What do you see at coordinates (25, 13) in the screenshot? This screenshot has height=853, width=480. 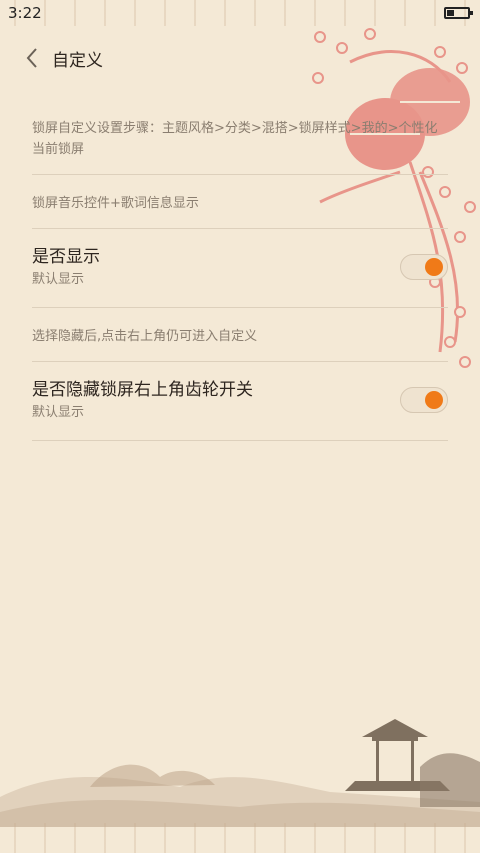 I see `status-time: 3:22` at bounding box center [25, 13].